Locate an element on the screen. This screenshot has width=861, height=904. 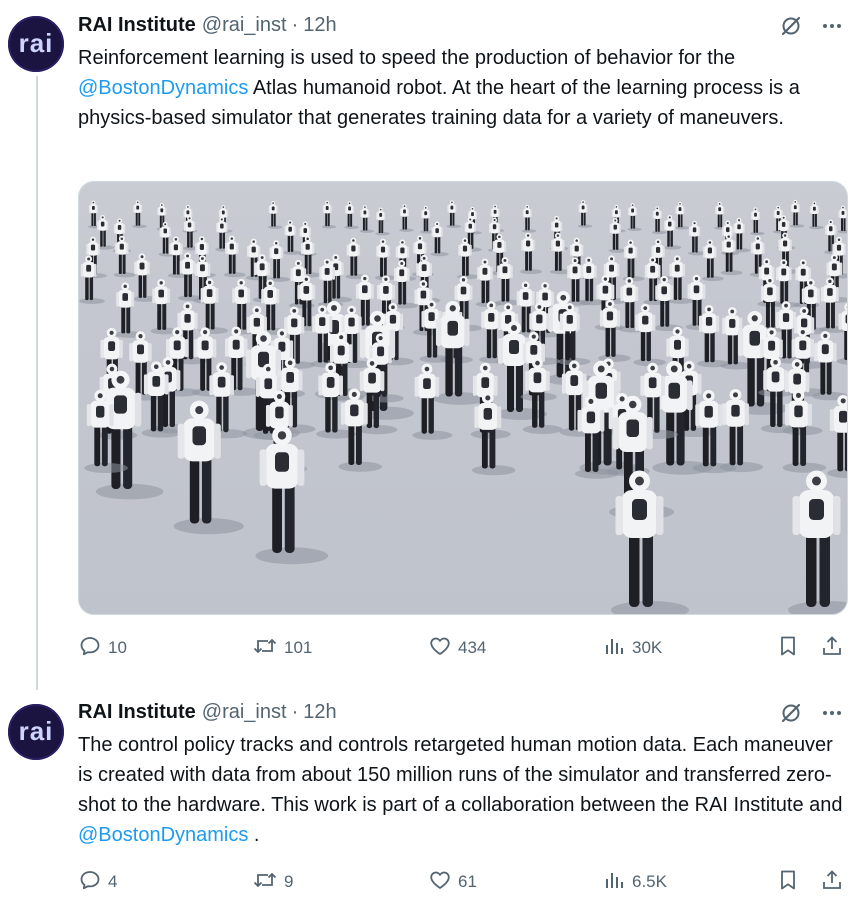
reply-button: 4 is located at coordinates (97, 882).